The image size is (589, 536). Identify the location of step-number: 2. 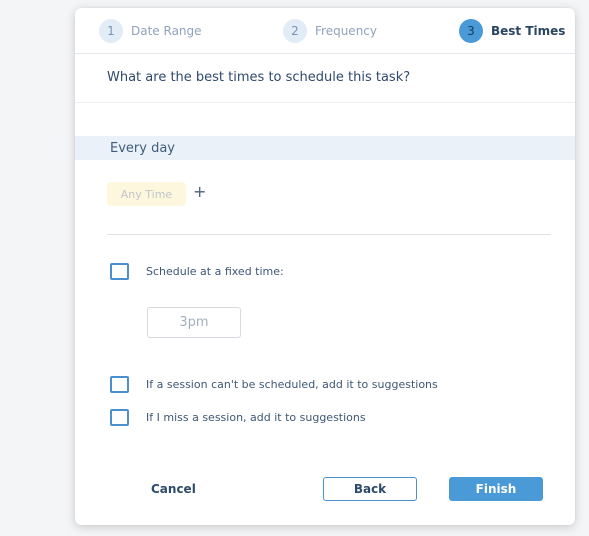
(295, 31).